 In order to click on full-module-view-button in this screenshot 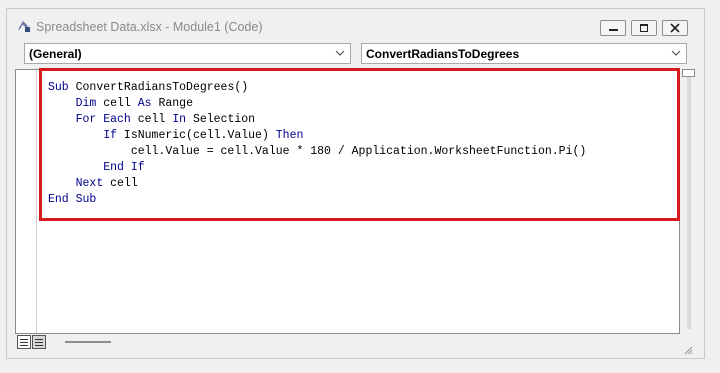, I will do `click(39, 342)`.